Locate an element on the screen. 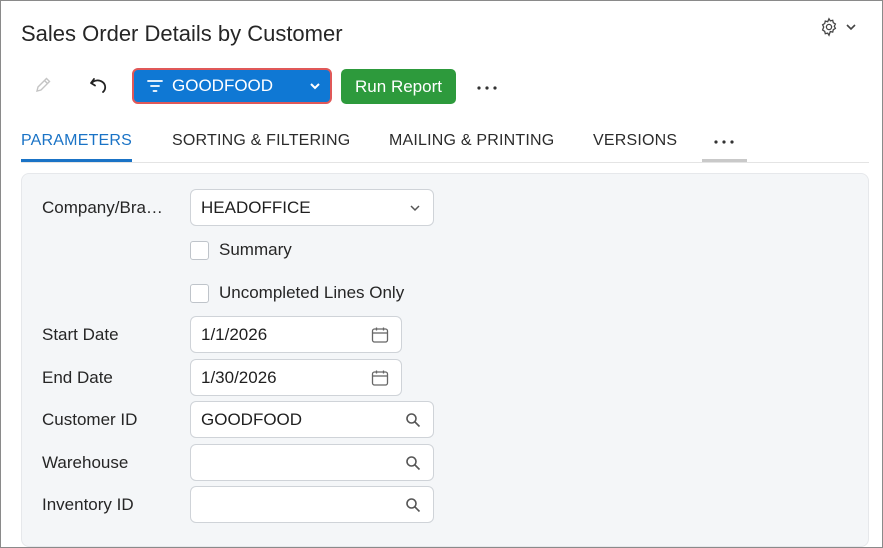 The height and width of the screenshot is (548, 883). tab-more-indicator is located at coordinates (724, 160).